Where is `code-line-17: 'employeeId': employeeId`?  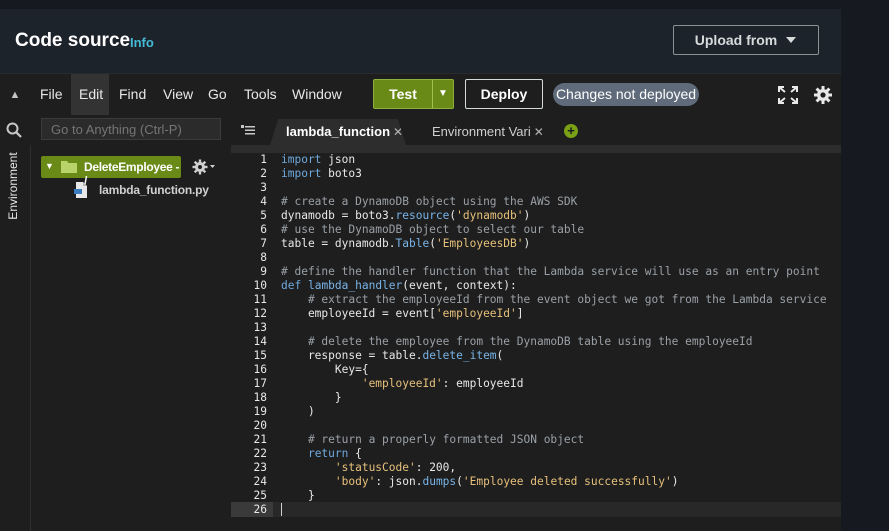 code-line-17: 'employeeId': employeeId is located at coordinates (442, 383).